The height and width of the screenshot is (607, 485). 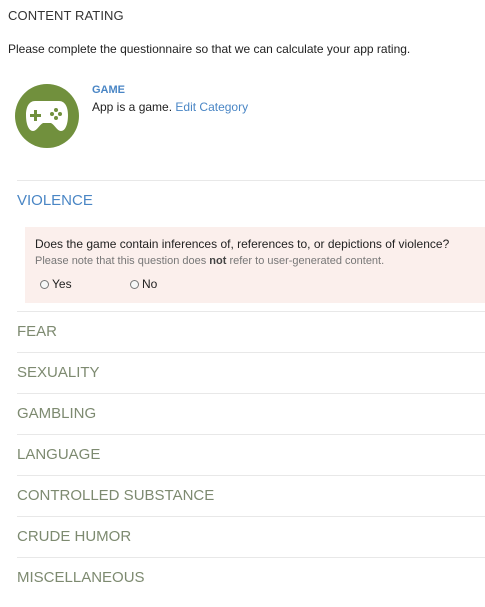 I want to click on section-gambling: GAMBLING, so click(x=251, y=413).